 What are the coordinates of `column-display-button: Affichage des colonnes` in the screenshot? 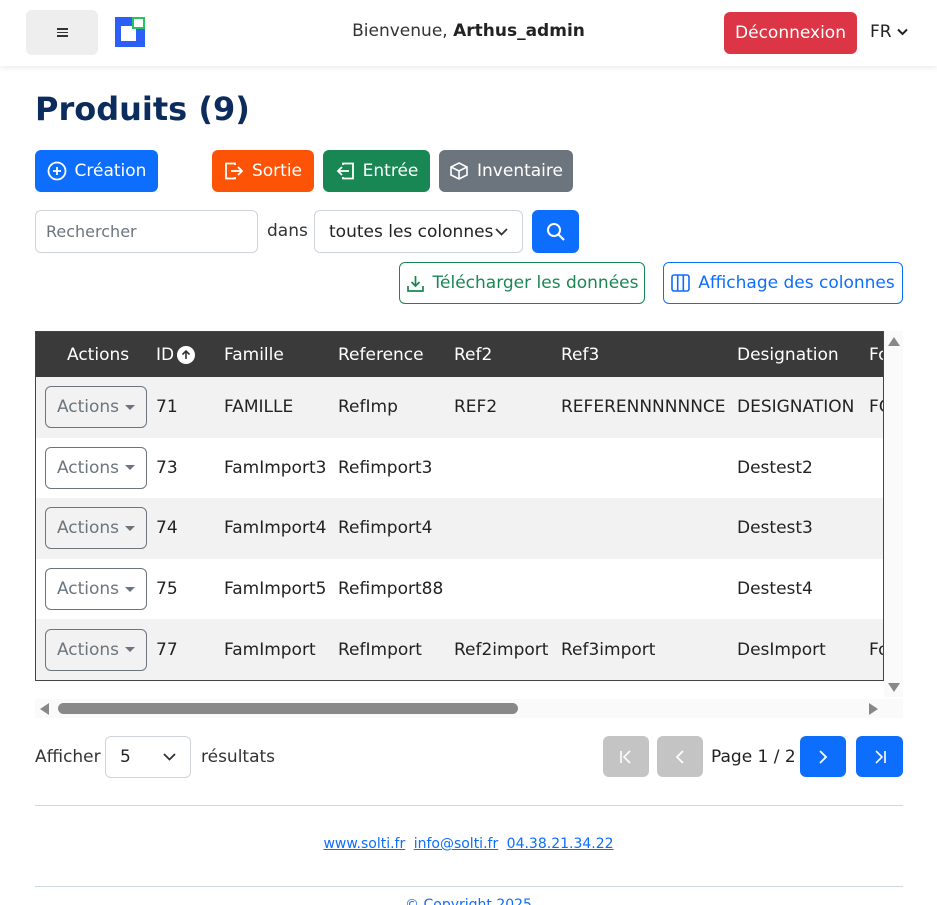 It's located at (783, 283).